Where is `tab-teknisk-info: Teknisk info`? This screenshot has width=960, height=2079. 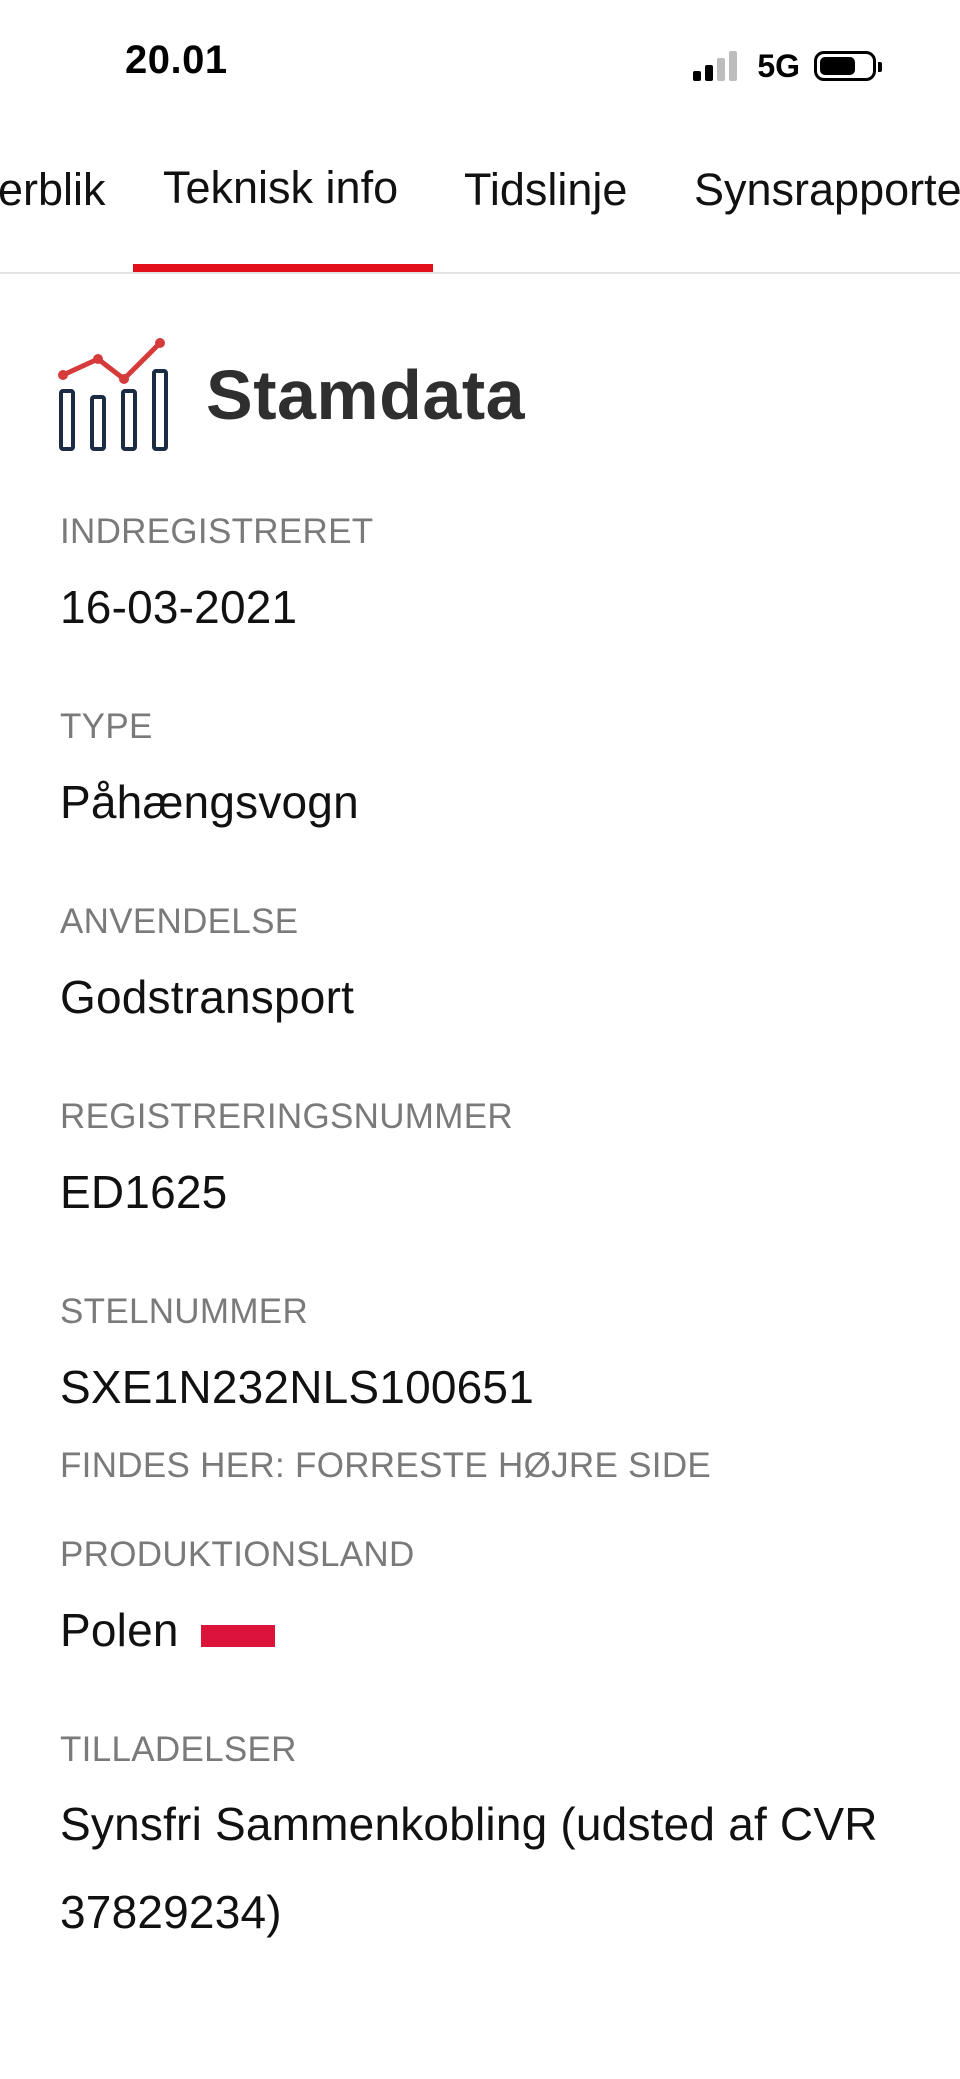
tab-teknisk-info: Teknisk info is located at coordinates (280, 188).